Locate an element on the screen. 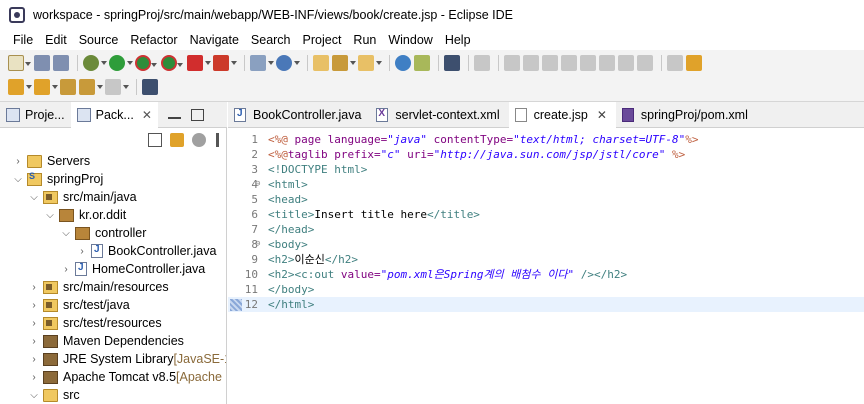  code-line: 7 </head> is located at coordinates (546, 229).